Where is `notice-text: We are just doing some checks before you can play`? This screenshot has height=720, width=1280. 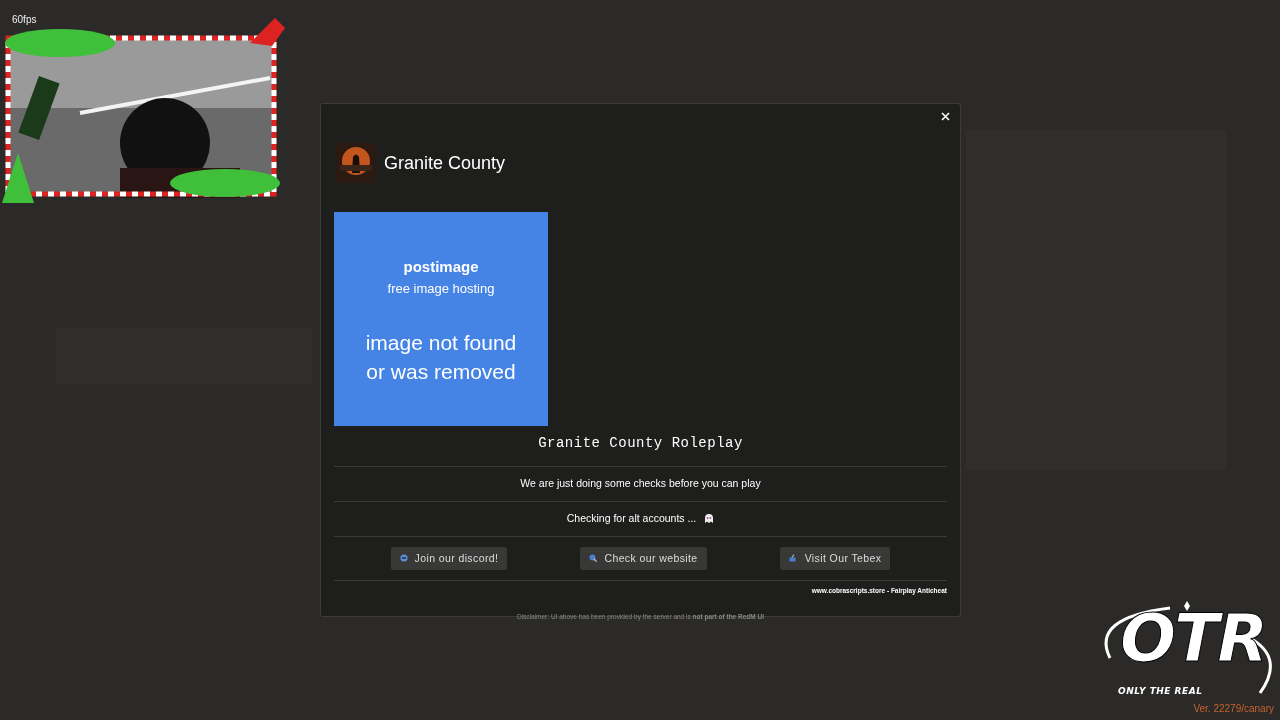 notice-text: We are just doing some checks before you can play is located at coordinates (640, 483).